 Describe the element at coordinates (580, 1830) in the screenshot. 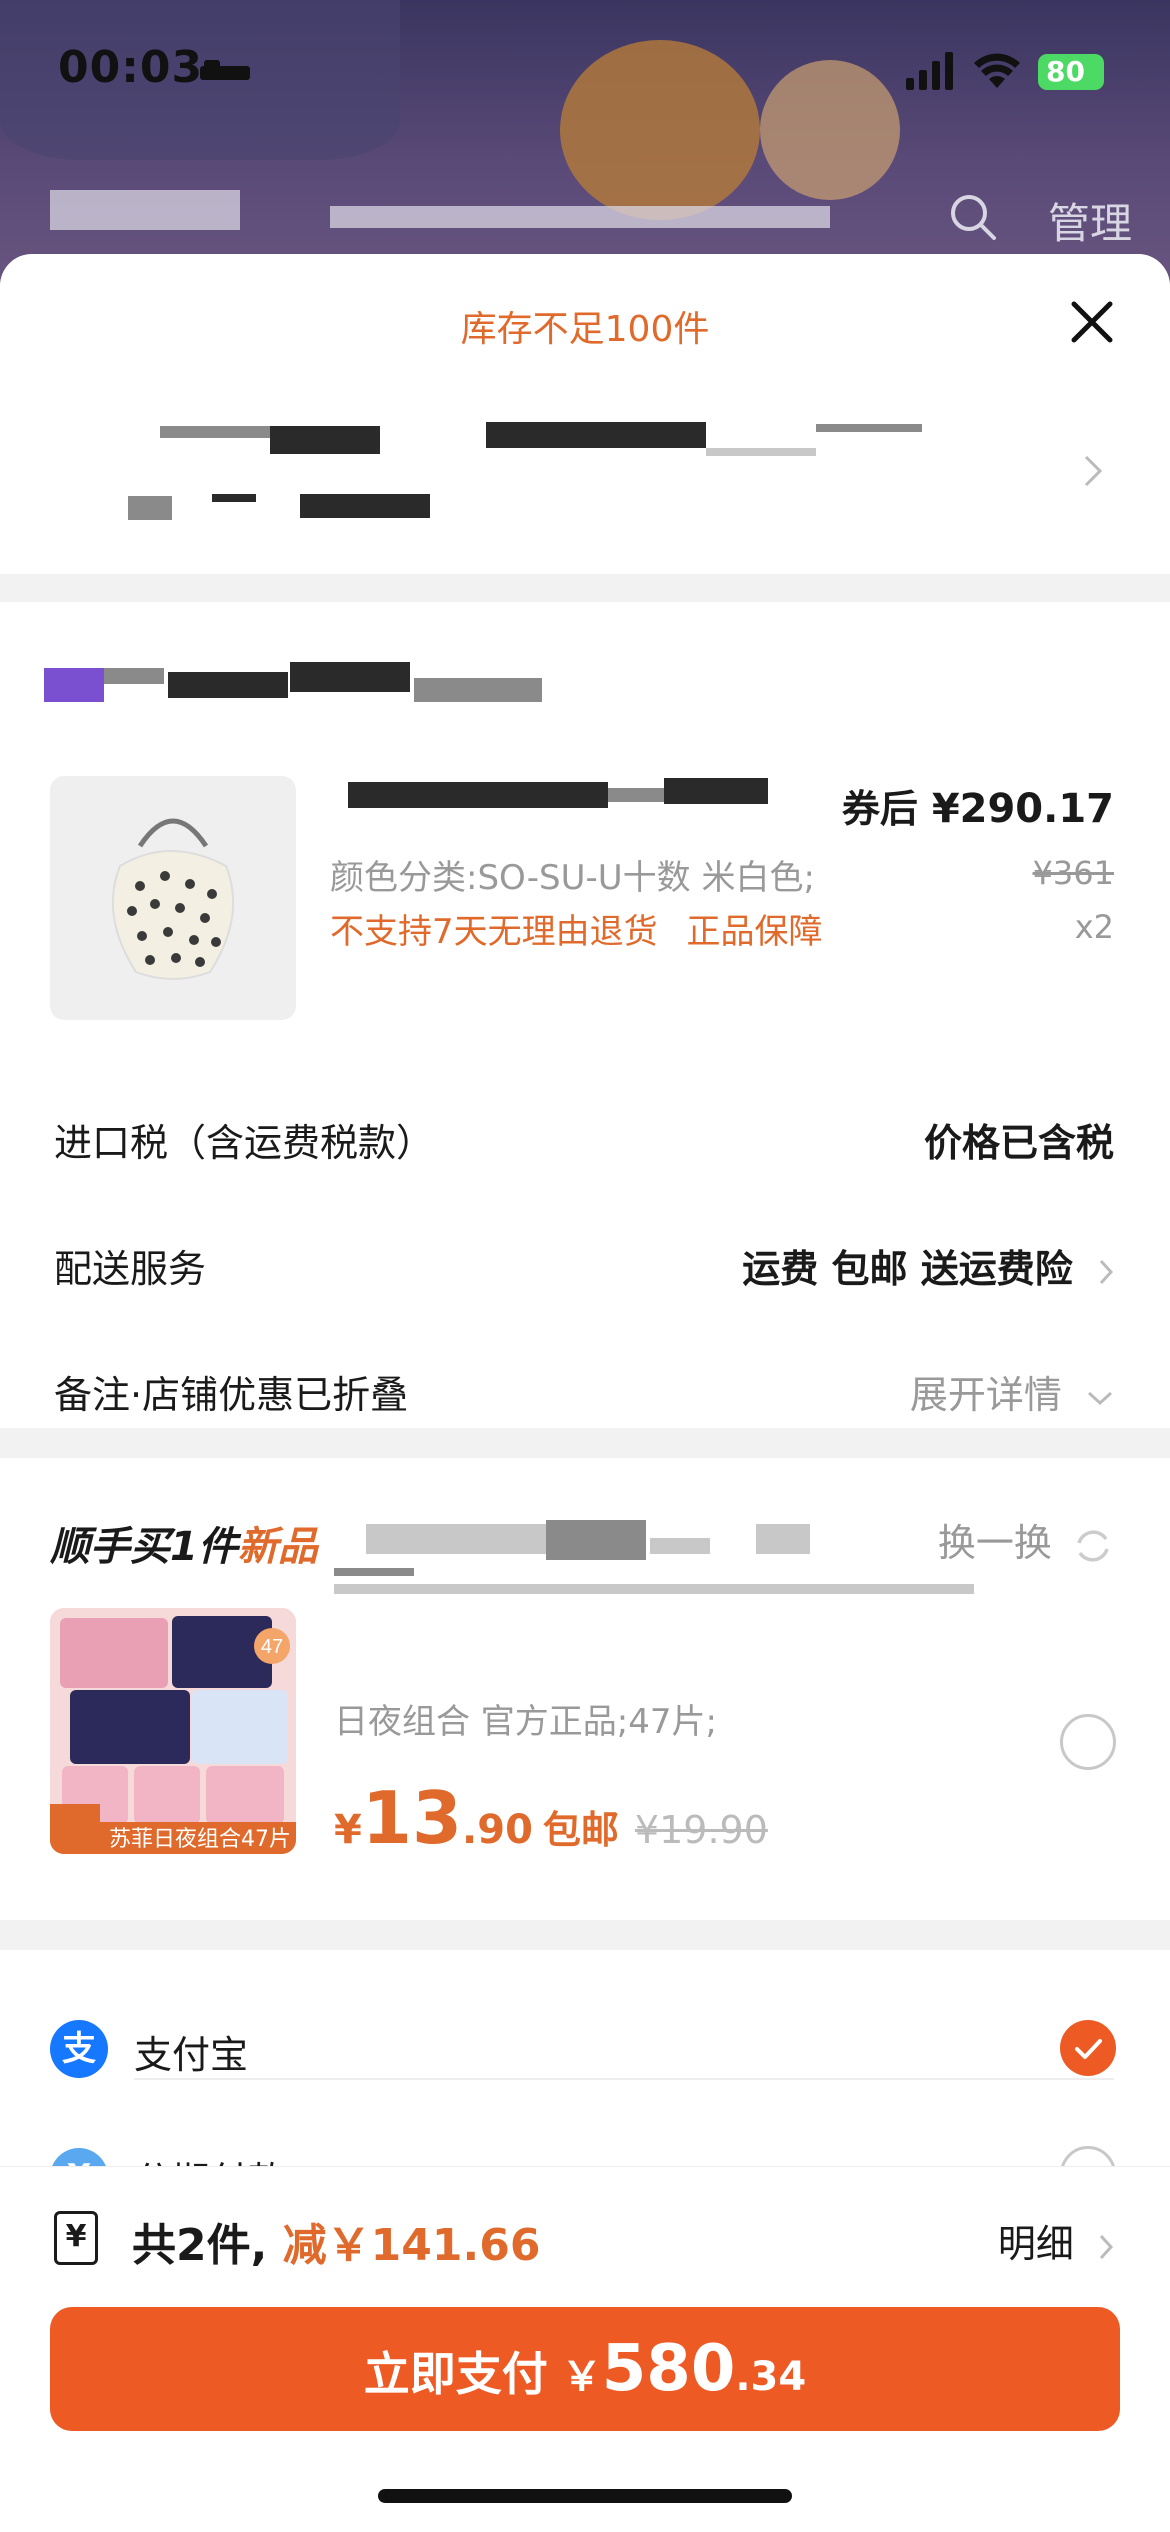

I see `free-shipping-label: 包邮` at that location.